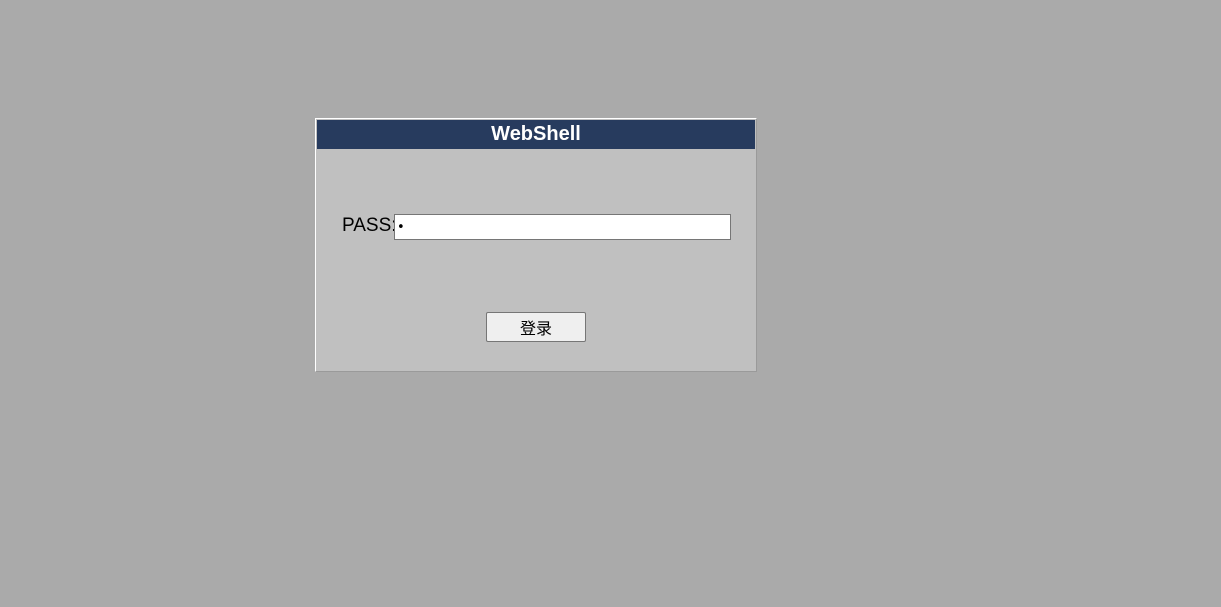 The image size is (1221, 607). I want to click on panel-title: WebShell, so click(536, 134).